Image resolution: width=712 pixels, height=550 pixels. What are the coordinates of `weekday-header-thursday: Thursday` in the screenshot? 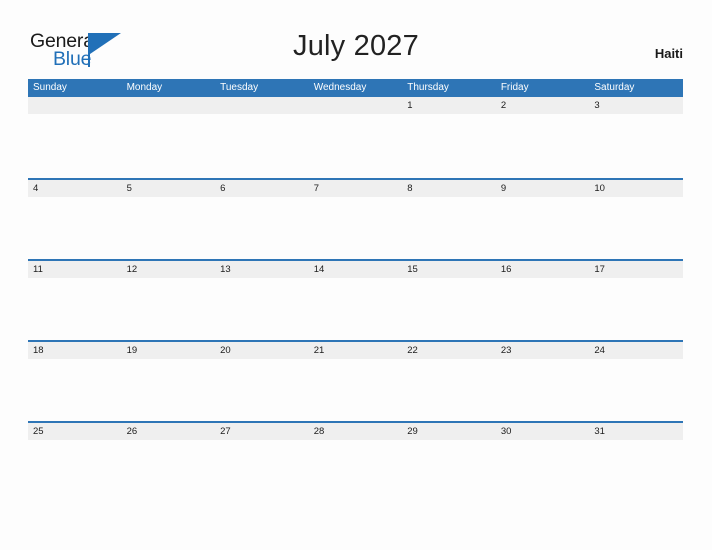 It's located at (428, 87).